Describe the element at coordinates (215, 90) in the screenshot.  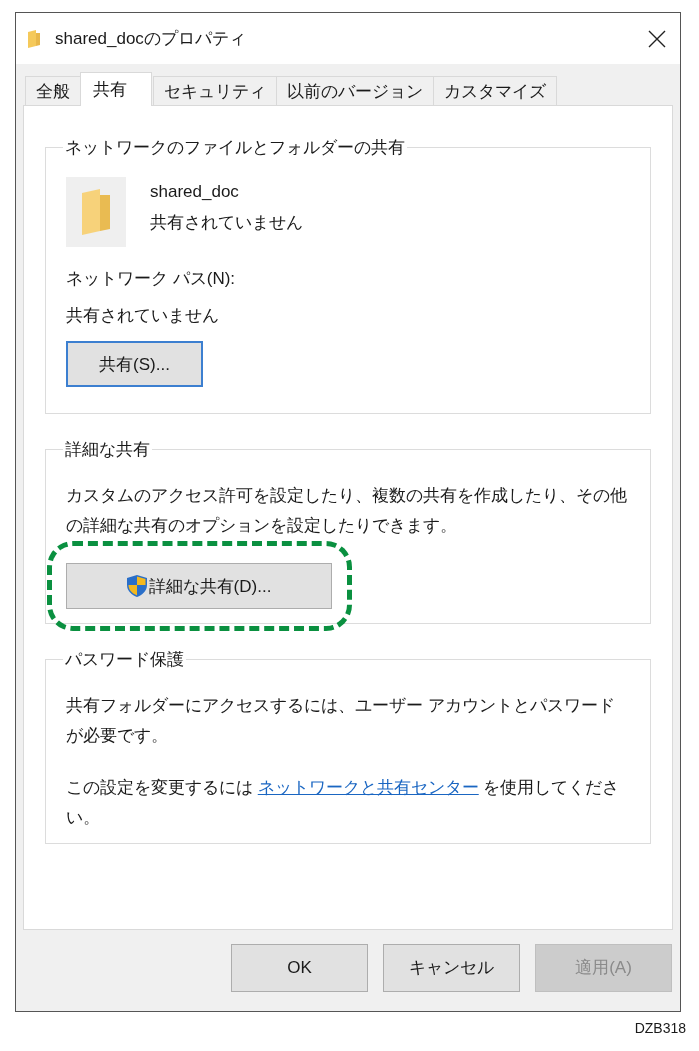
I see `tab: セキュリティ` at that location.